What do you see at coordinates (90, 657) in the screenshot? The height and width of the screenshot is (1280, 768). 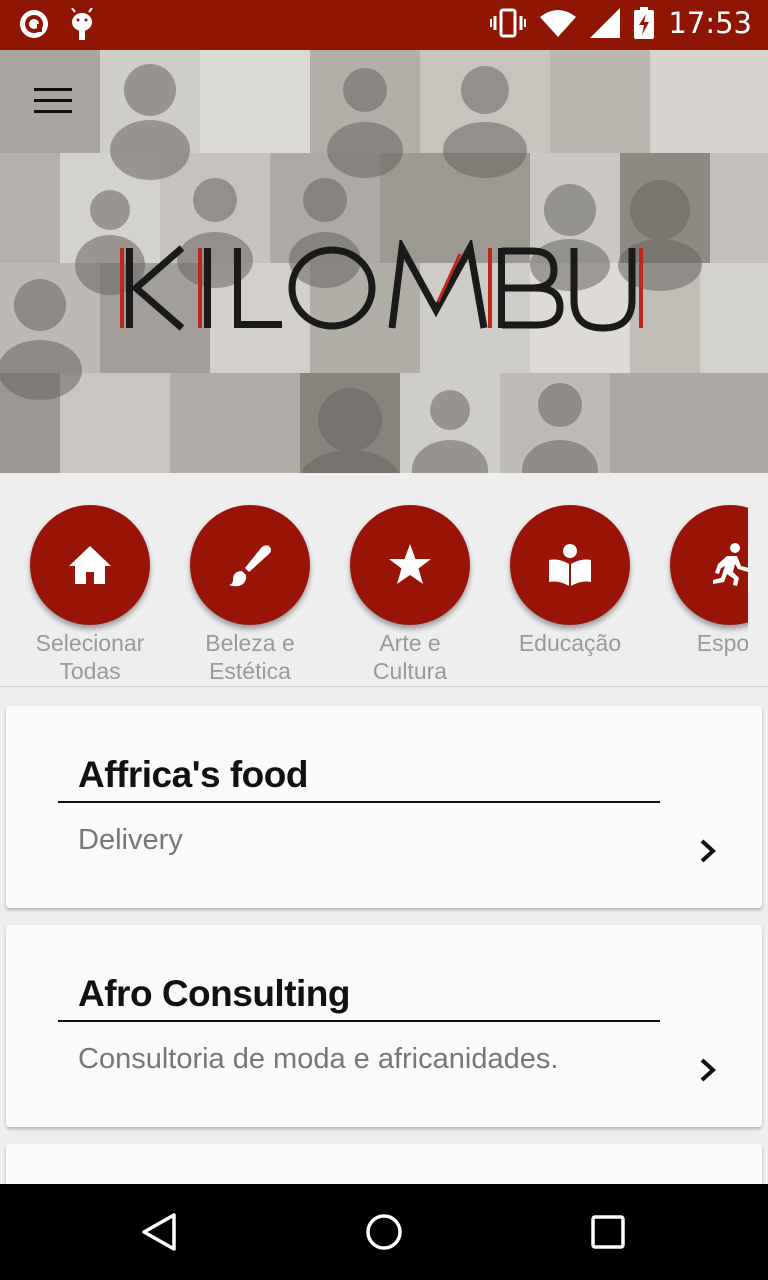 I see `category-label: Selecionar Todas` at bounding box center [90, 657].